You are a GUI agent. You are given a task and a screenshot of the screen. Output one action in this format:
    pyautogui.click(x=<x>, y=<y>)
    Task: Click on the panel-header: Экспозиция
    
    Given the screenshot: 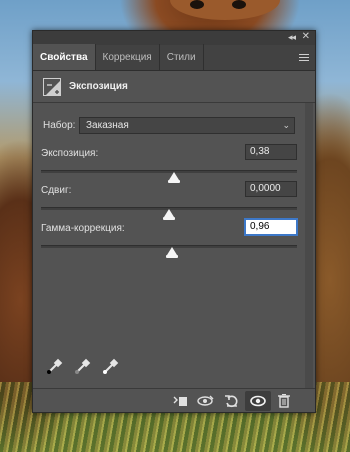 What is the action you would take?
    pyautogui.click(x=174, y=87)
    